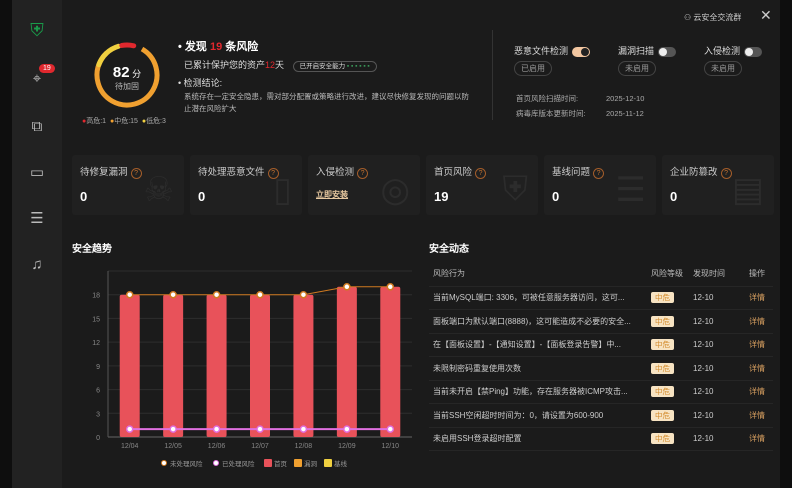 Image resolution: width=792 pixels, height=488 pixels. What do you see at coordinates (601, 415) in the screenshot?
I see `table-row: 当前SSH空闲超时时间为：0，请设置为600-900 中危 12-10 详情` at bounding box center [601, 415].